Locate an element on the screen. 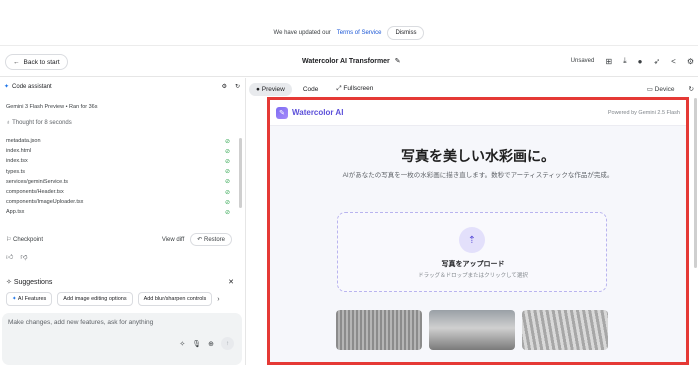 This screenshot has width=698, height=365. lightbulb-icon: ✧ is located at coordinates (10, 282).